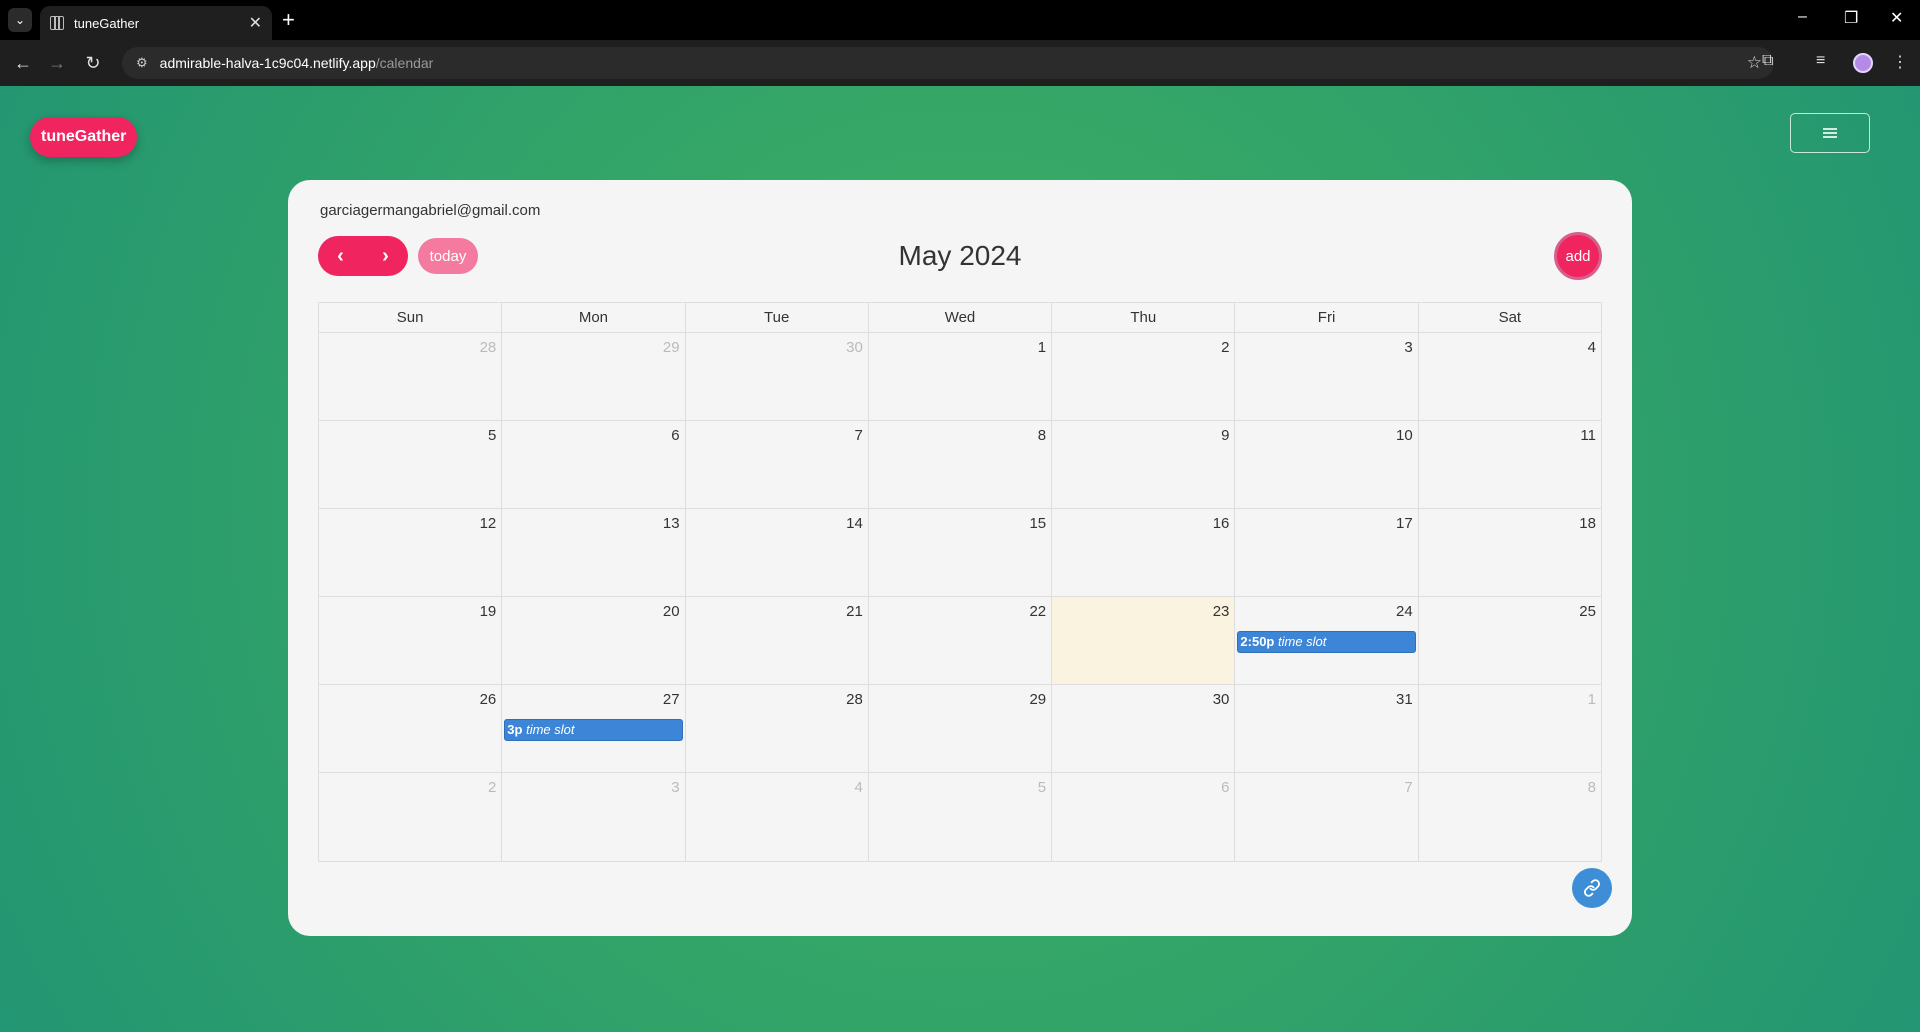 The width and height of the screenshot is (1920, 1032). What do you see at coordinates (1587, 523) in the screenshot?
I see `day-number: 18` at bounding box center [1587, 523].